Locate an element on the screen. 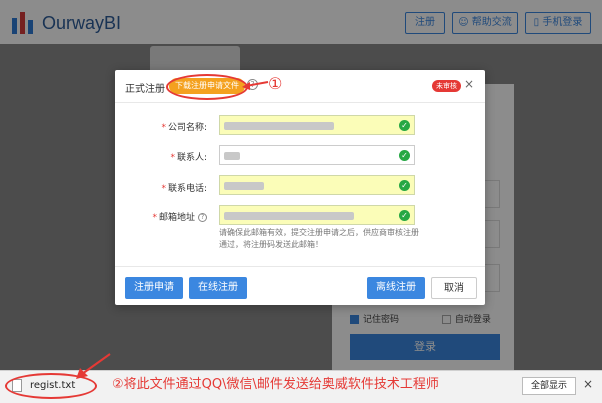 The height and width of the screenshot is (403, 602). email-label: * 邮箱地址? is located at coordinates (161, 216).